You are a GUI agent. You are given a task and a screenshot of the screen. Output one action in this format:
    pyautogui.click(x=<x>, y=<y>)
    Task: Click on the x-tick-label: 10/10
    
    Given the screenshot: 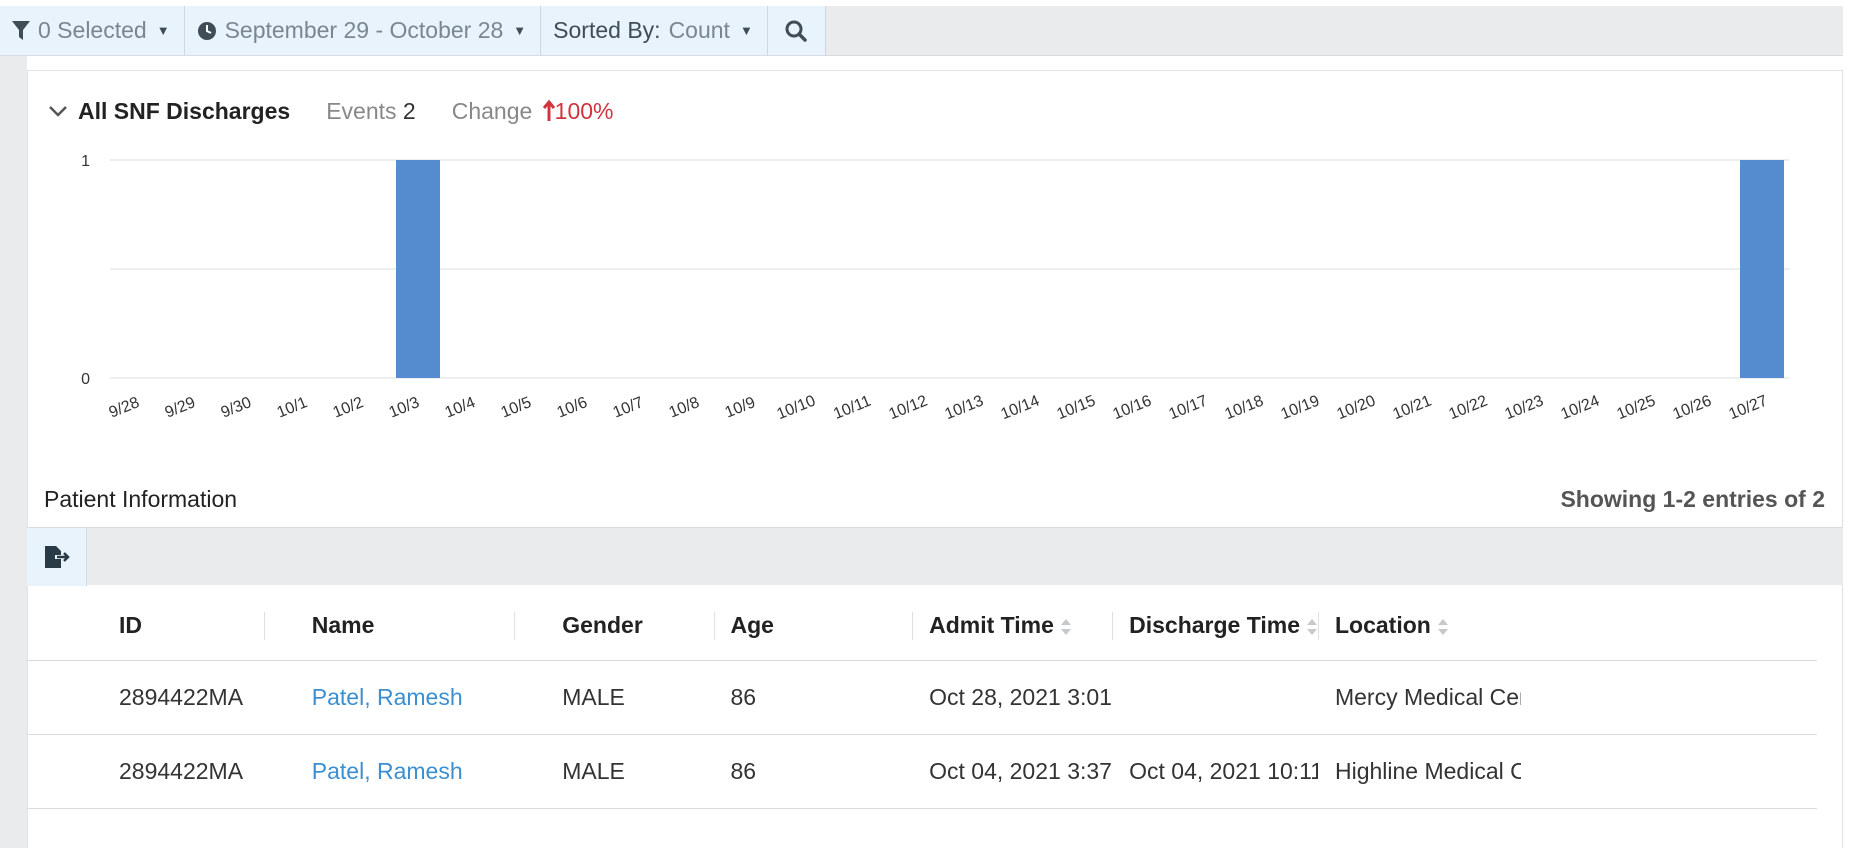 What is the action you would take?
    pyautogui.click(x=797, y=407)
    